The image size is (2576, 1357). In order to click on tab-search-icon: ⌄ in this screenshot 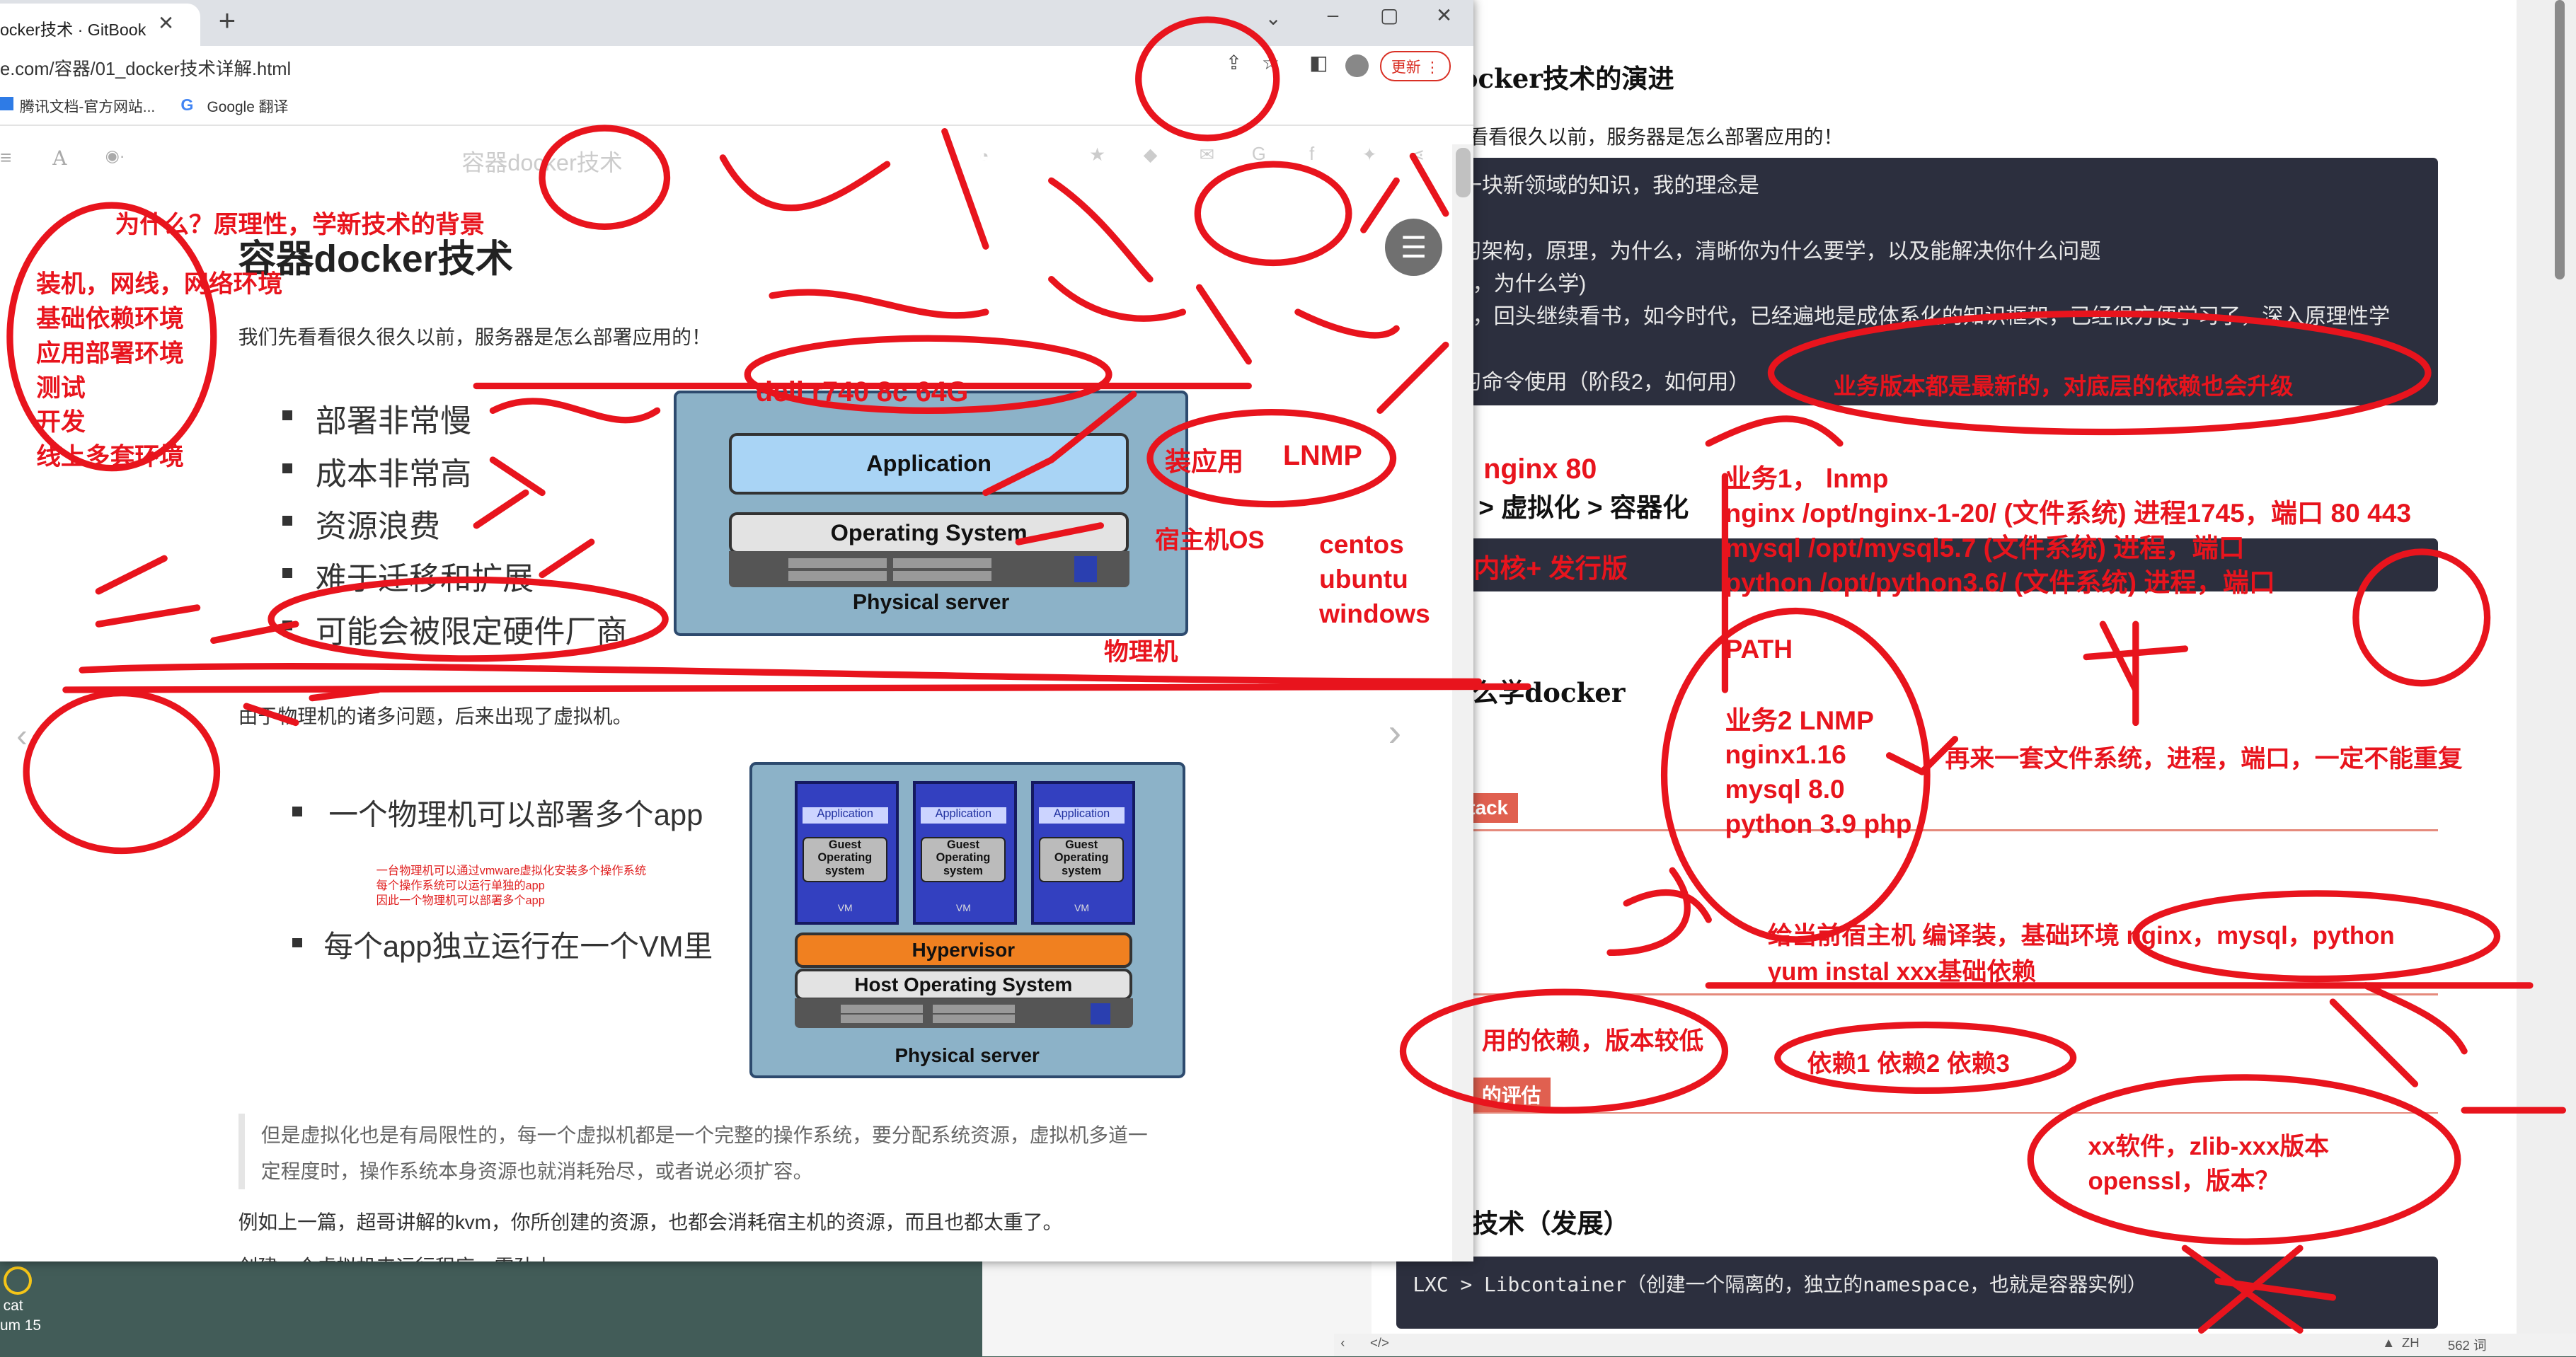, I will do `click(1273, 18)`.